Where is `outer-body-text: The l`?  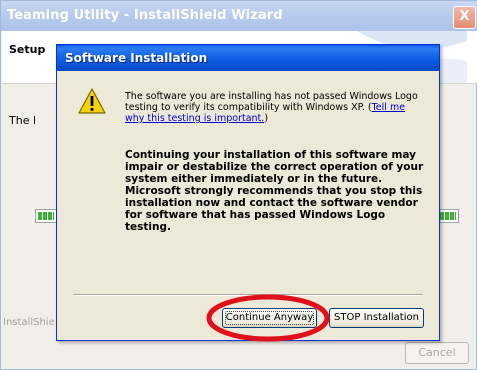 outer-body-text: The l is located at coordinates (23, 120).